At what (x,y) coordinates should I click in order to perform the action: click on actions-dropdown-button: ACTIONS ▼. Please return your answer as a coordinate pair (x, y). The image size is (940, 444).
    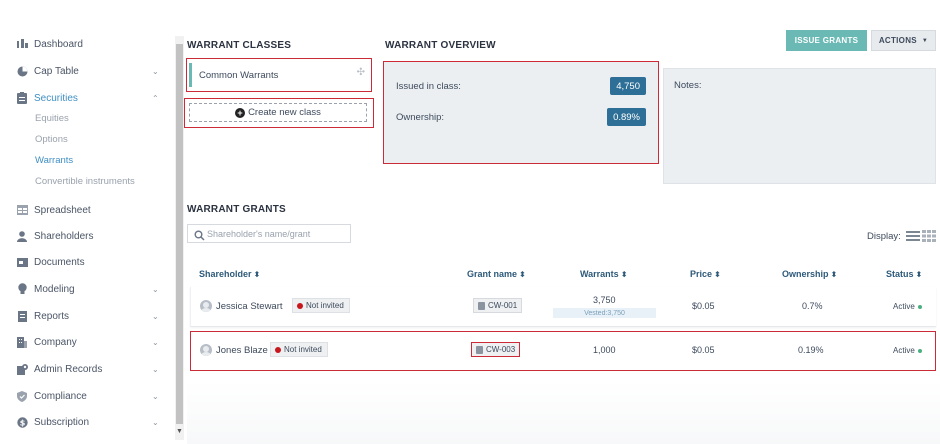
    Looking at the image, I should click on (903, 40).